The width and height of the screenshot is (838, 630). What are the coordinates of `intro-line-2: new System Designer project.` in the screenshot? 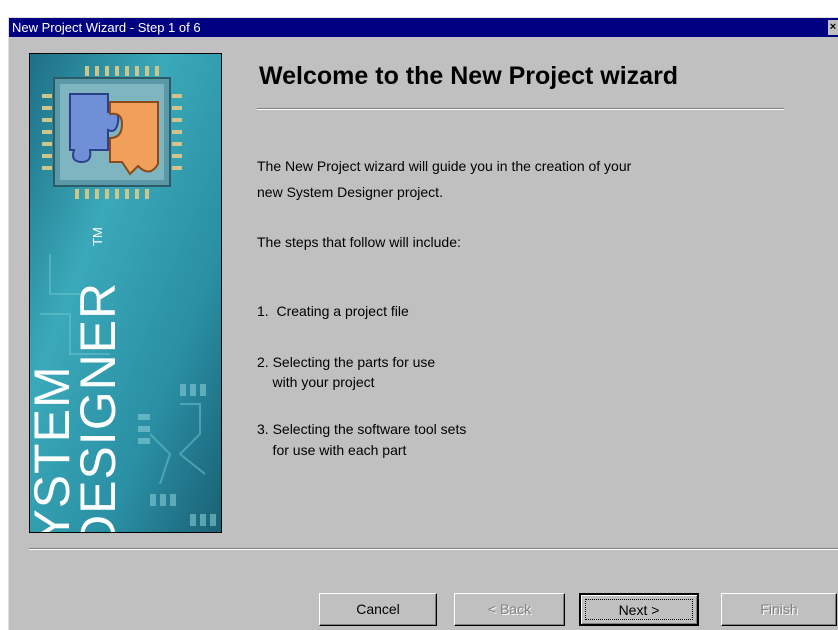 It's located at (350, 192).